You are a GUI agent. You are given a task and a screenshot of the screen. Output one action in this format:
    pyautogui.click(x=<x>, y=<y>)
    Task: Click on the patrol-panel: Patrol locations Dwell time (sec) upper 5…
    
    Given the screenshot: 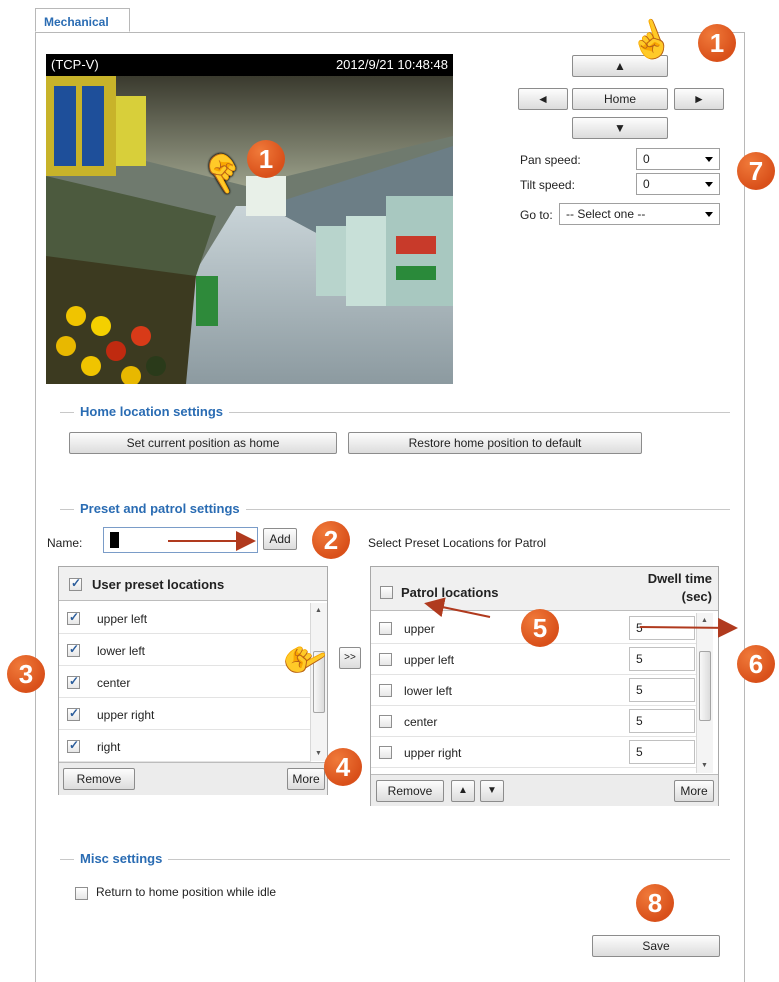 What is the action you would take?
    pyautogui.click(x=544, y=686)
    